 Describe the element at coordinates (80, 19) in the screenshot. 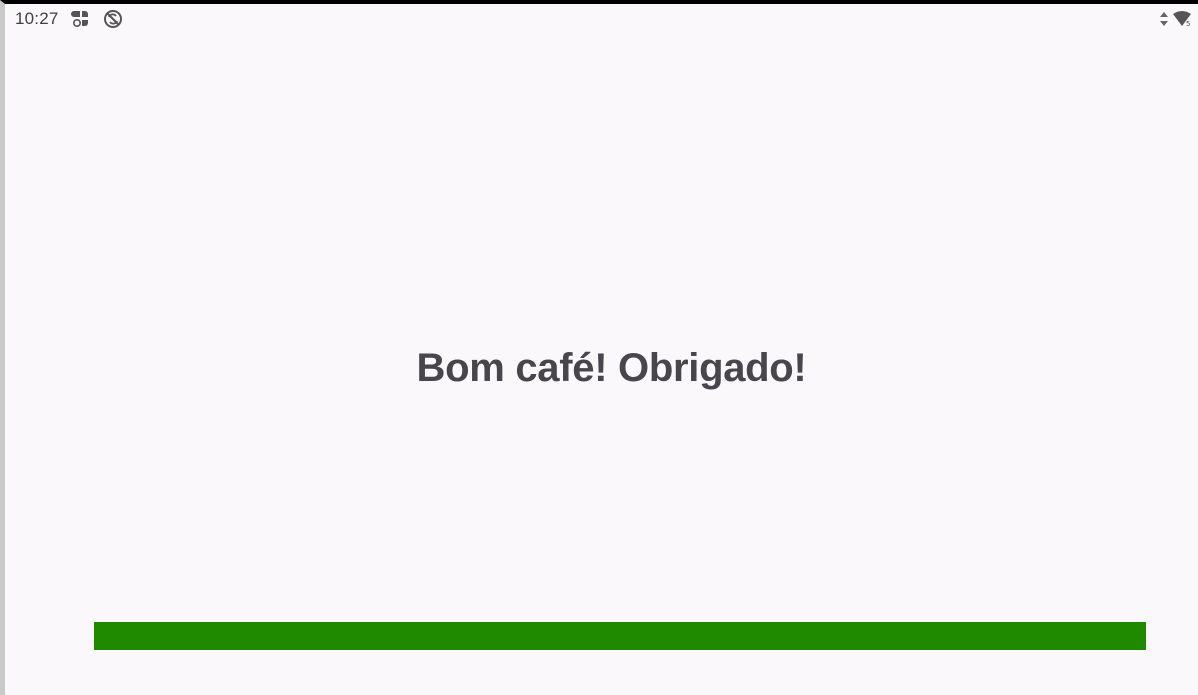

I see `app-grid-icon` at that location.